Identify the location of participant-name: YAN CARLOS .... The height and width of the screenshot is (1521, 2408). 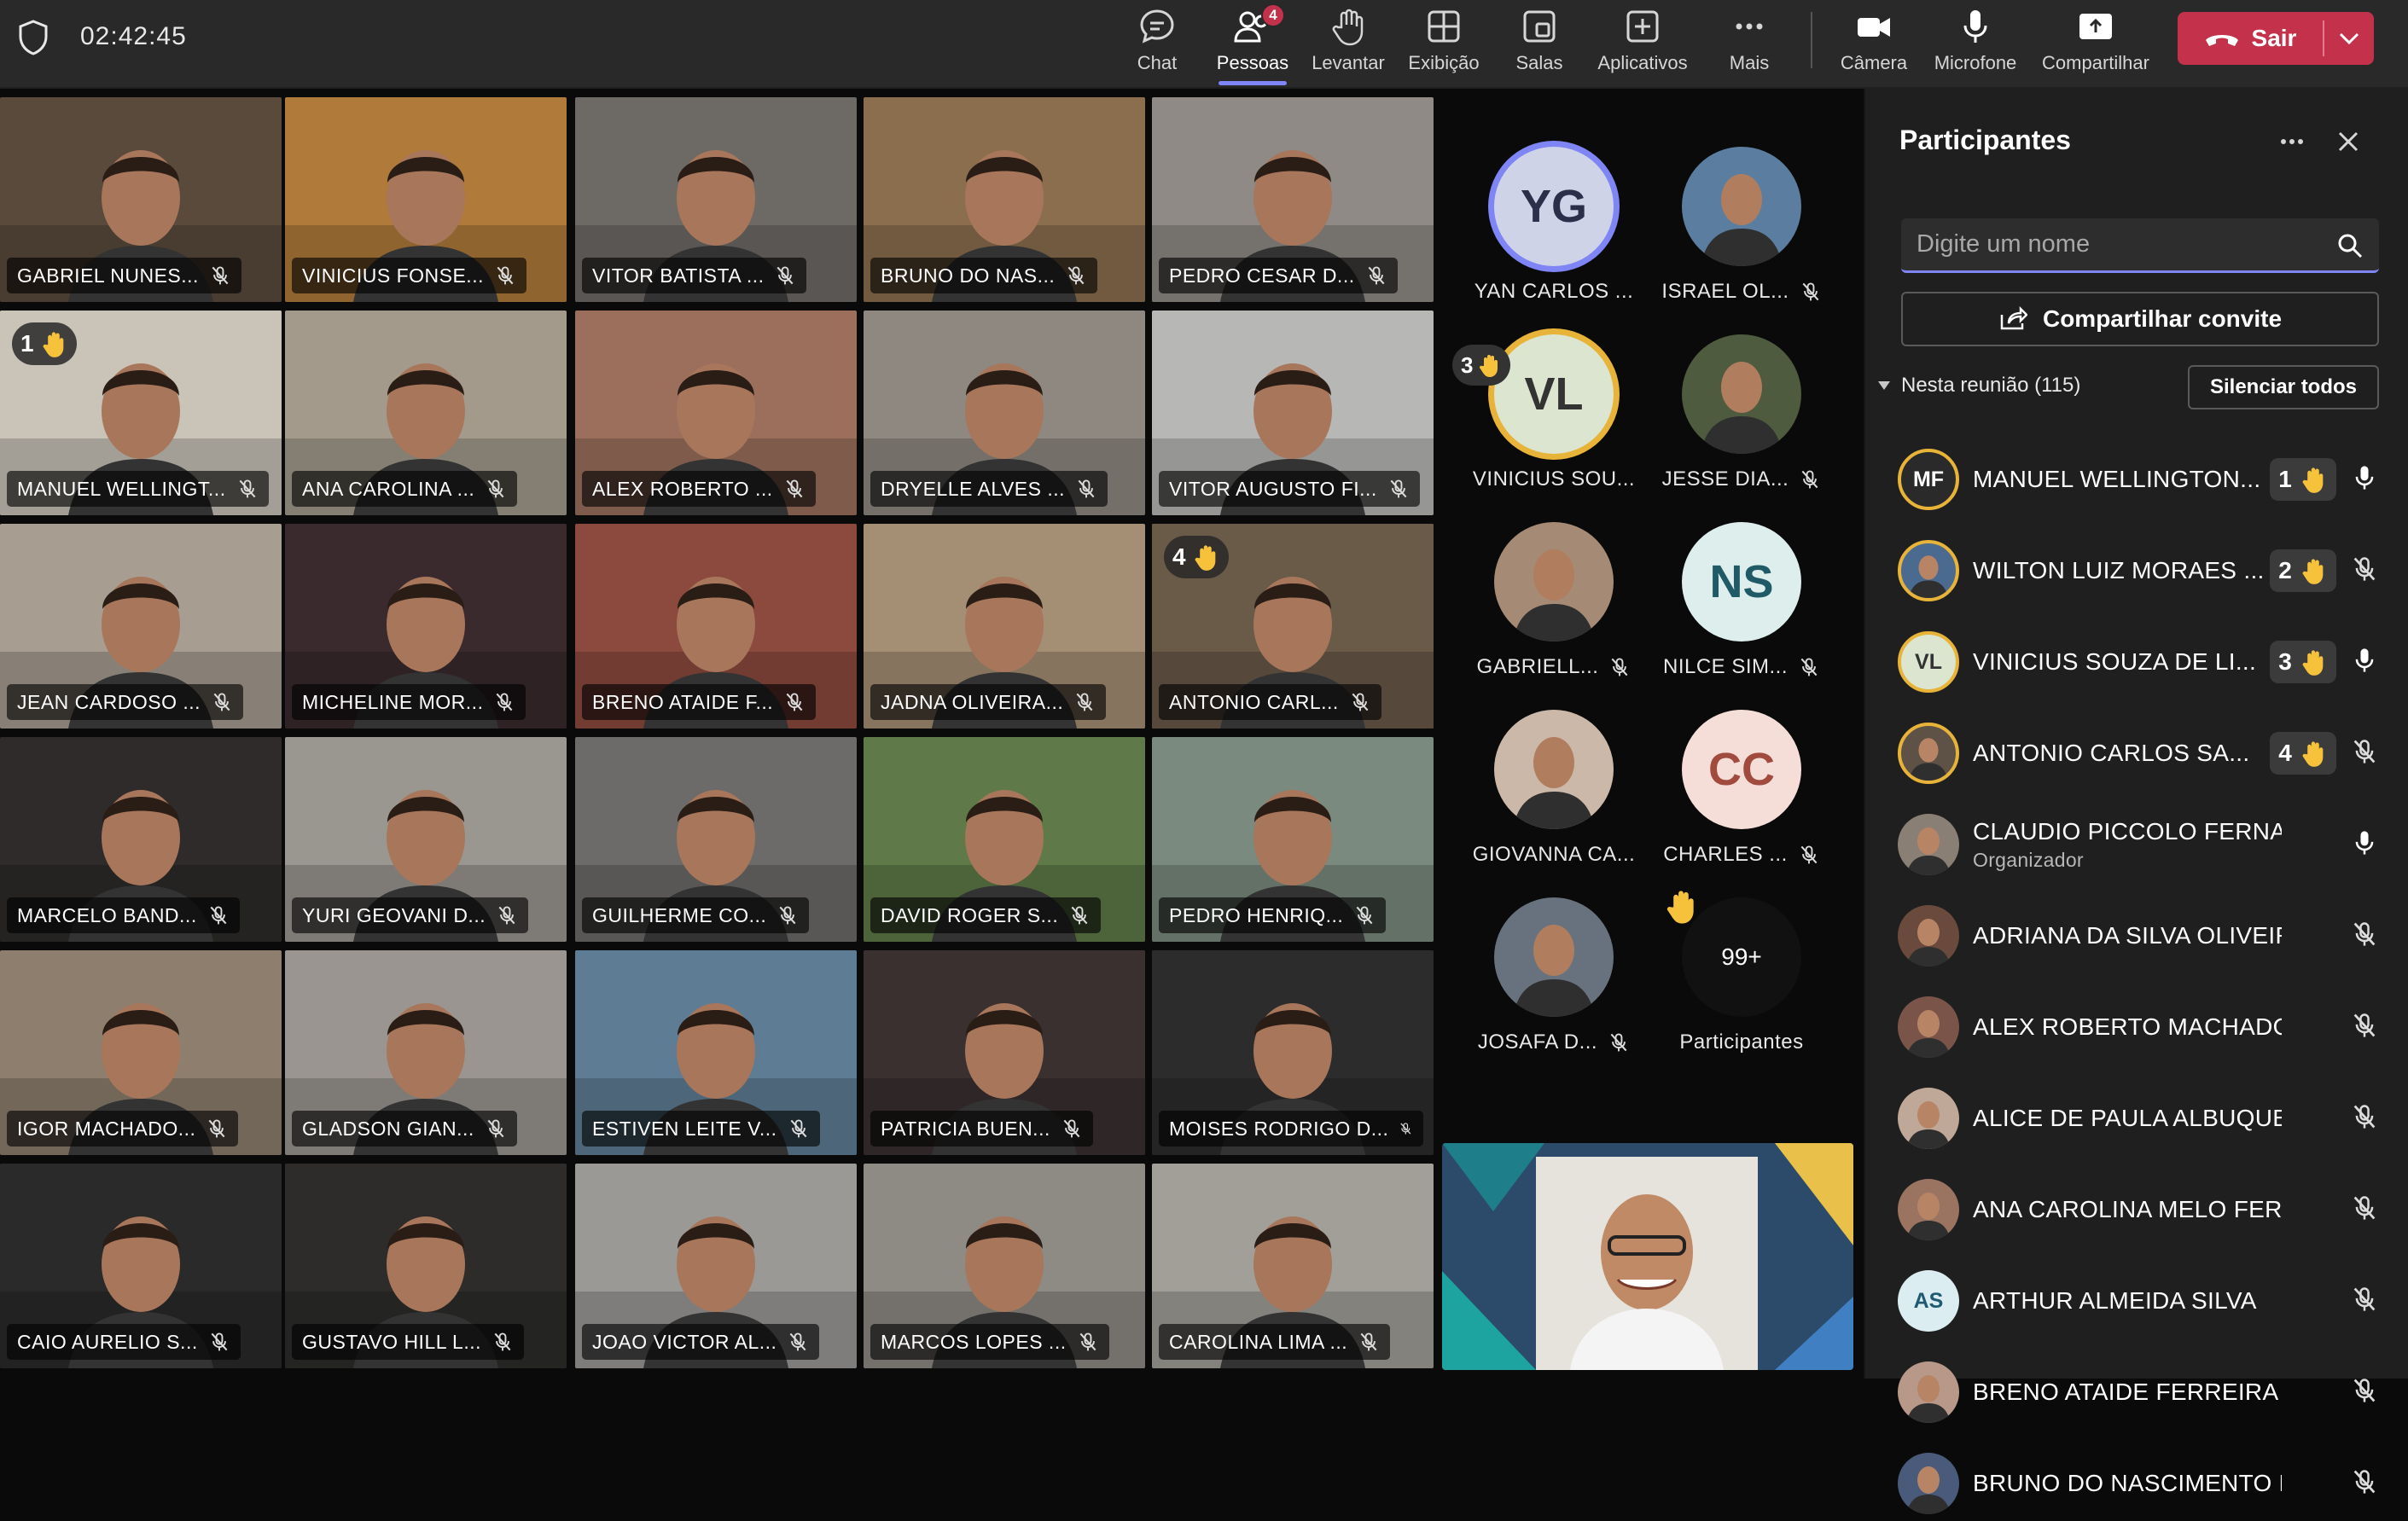
(1554, 291).